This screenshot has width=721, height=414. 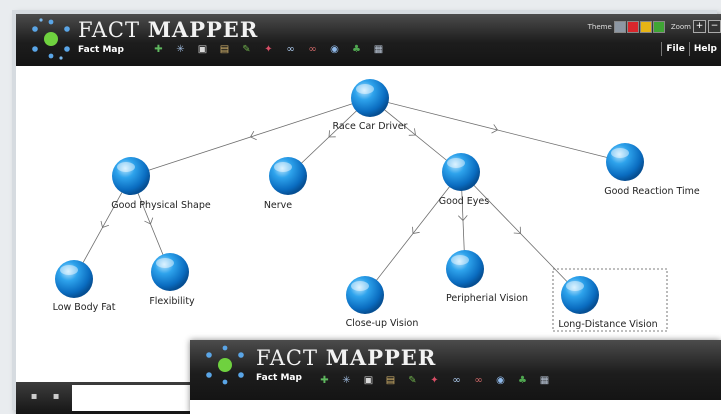 I want to click on node-label: Good Eyes, so click(x=464, y=201).